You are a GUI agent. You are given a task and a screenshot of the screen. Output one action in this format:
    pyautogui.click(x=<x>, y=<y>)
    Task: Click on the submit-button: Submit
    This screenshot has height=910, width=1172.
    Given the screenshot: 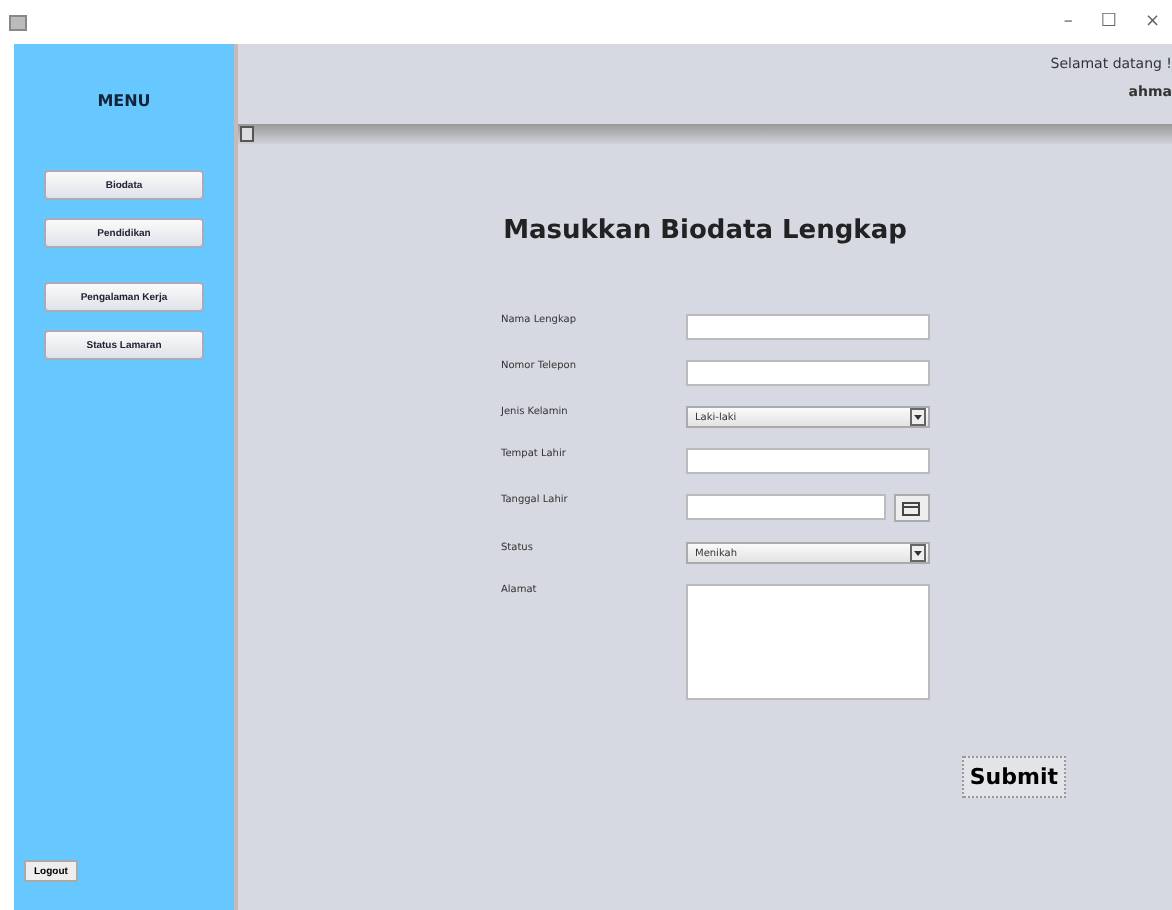 What is the action you would take?
    pyautogui.click(x=1013, y=777)
    